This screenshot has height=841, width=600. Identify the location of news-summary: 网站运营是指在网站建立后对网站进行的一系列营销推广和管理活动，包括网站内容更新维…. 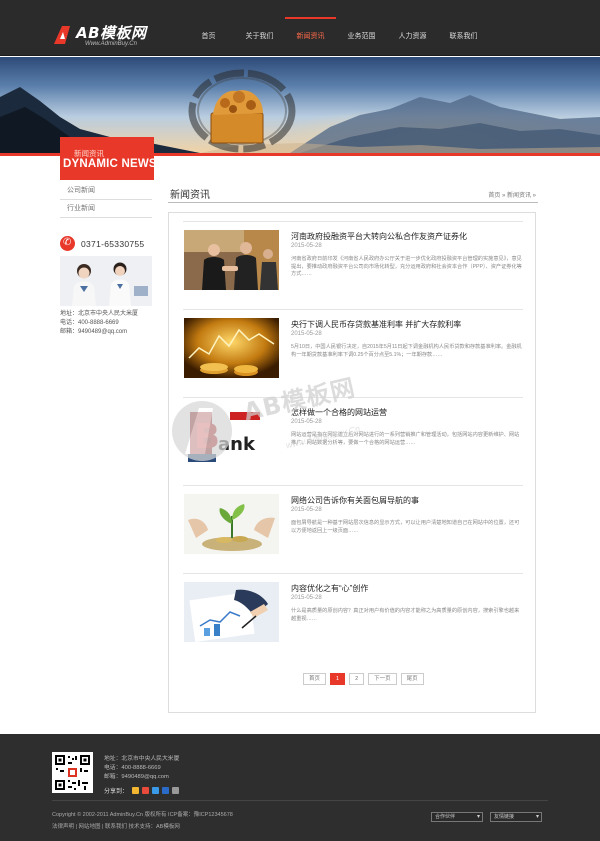
(405, 439).